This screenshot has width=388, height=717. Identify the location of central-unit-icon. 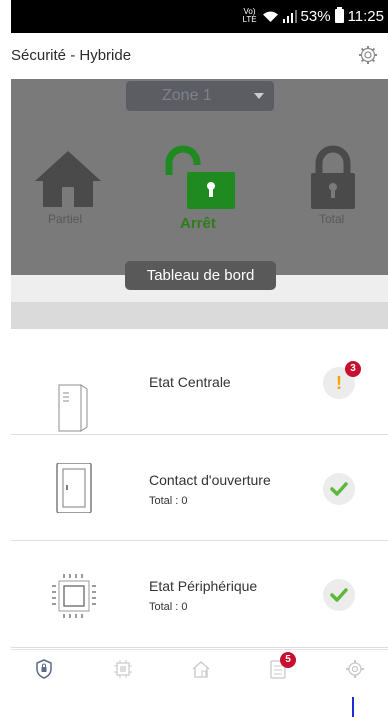
(73, 408).